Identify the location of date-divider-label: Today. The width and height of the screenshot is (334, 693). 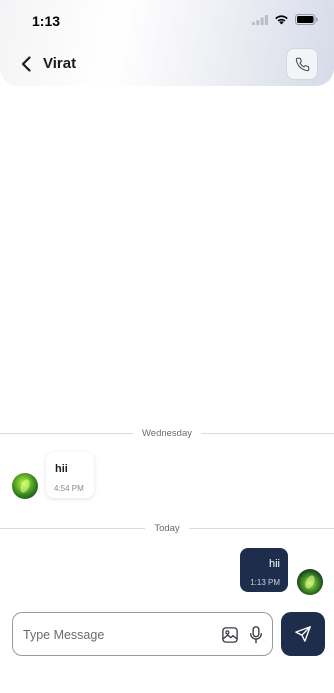
(167, 528).